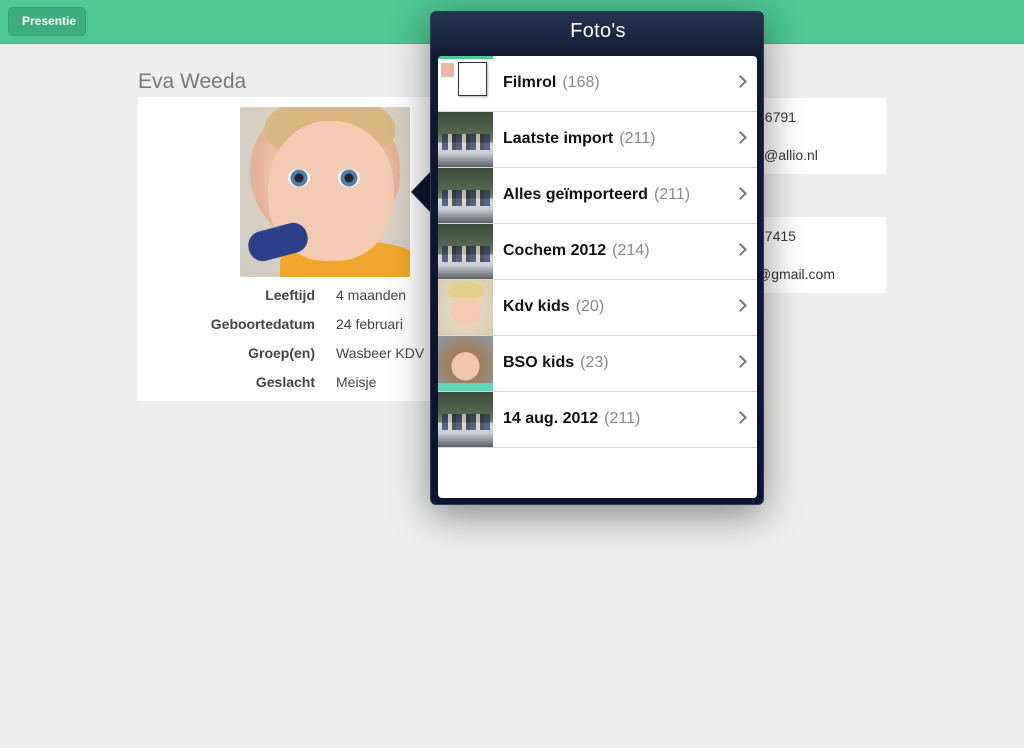 The image size is (1024, 748). What do you see at coordinates (581, 82) in the screenshot?
I see `album-count: (168)` at bounding box center [581, 82].